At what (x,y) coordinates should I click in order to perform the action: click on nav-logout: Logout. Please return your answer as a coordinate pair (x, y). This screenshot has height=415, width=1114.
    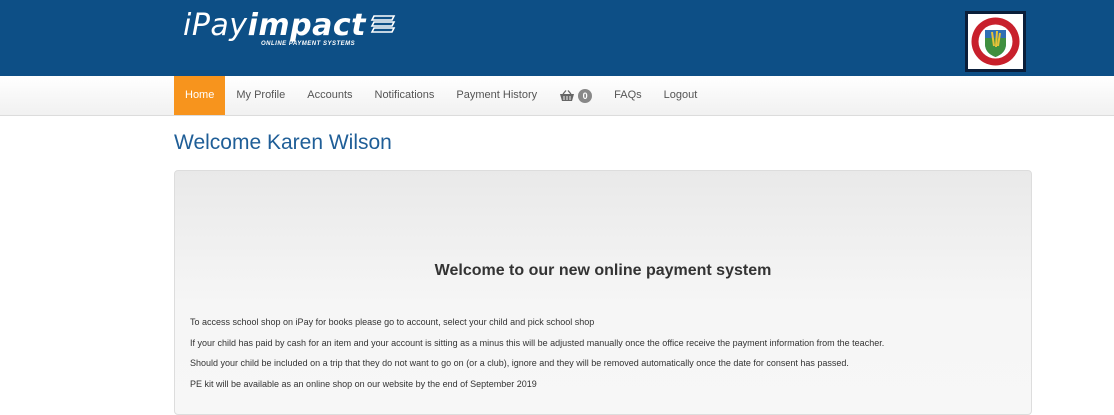
    Looking at the image, I should click on (681, 95).